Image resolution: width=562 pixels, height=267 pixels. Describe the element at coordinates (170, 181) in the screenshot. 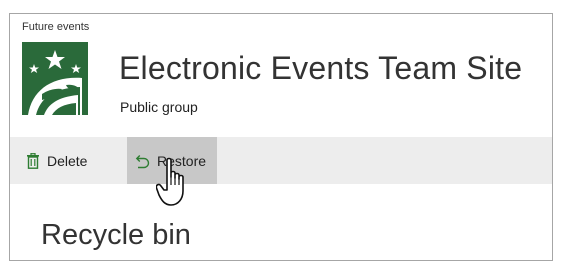

I see `hand-pointer-cursor-icon` at that location.